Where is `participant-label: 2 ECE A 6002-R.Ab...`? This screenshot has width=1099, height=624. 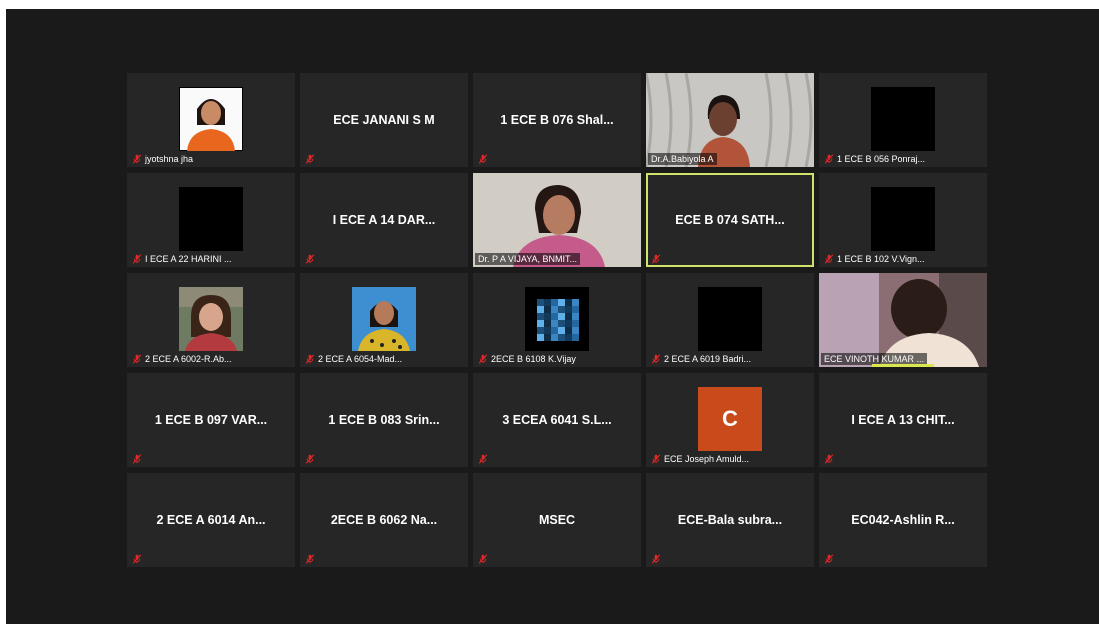 participant-label: 2 ECE A 6002-R.Ab... is located at coordinates (182, 359).